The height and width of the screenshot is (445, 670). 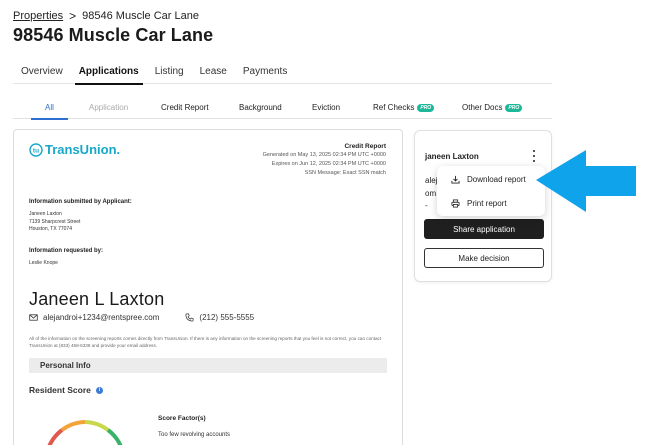 I want to click on print-icon, so click(x=455, y=203).